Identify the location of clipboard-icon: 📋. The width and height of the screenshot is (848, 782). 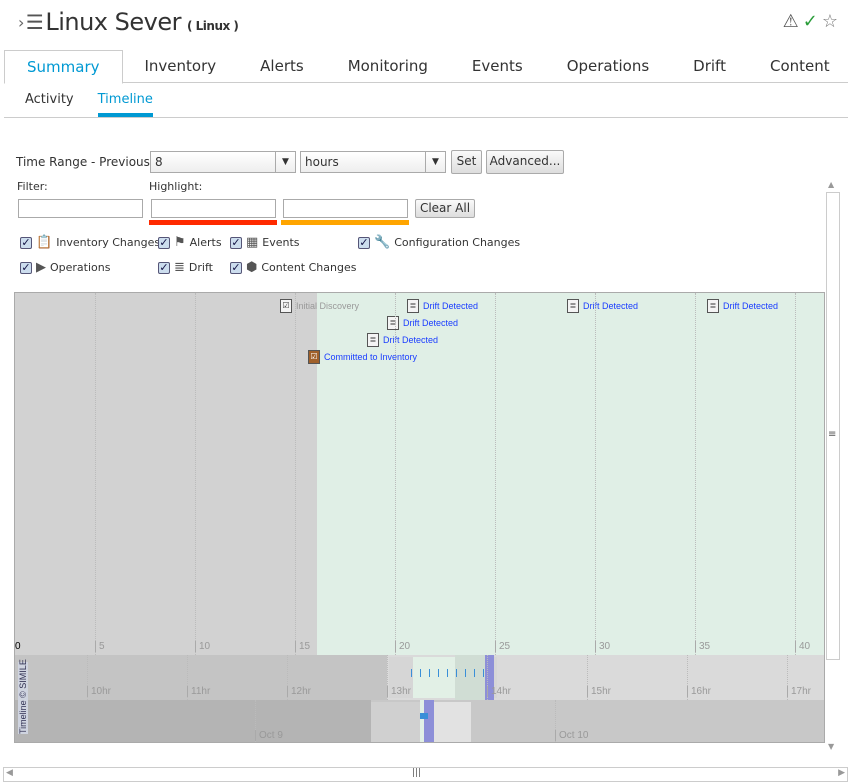
(44, 242).